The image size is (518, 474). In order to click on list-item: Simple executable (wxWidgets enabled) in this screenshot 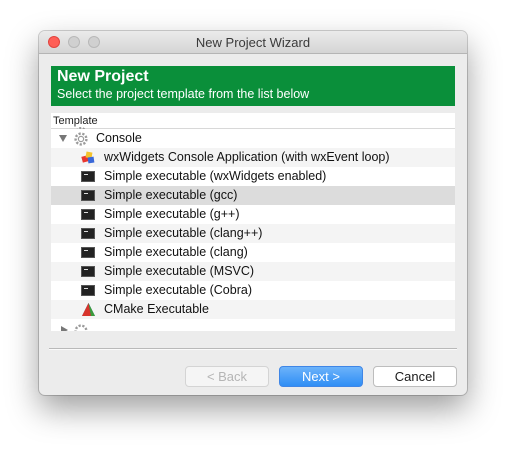, I will do `click(253, 176)`.